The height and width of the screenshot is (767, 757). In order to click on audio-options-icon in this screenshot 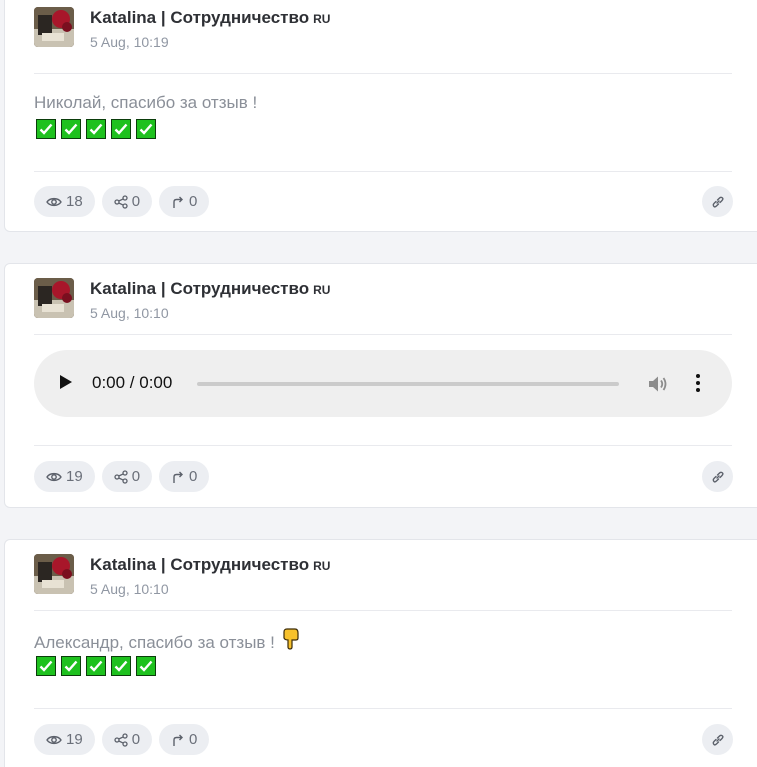, I will do `click(698, 384)`.